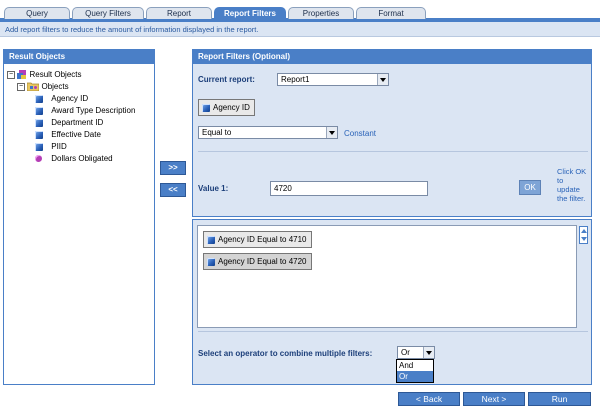 This screenshot has height=413, width=600. I want to click on reorder-control, so click(583, 235).